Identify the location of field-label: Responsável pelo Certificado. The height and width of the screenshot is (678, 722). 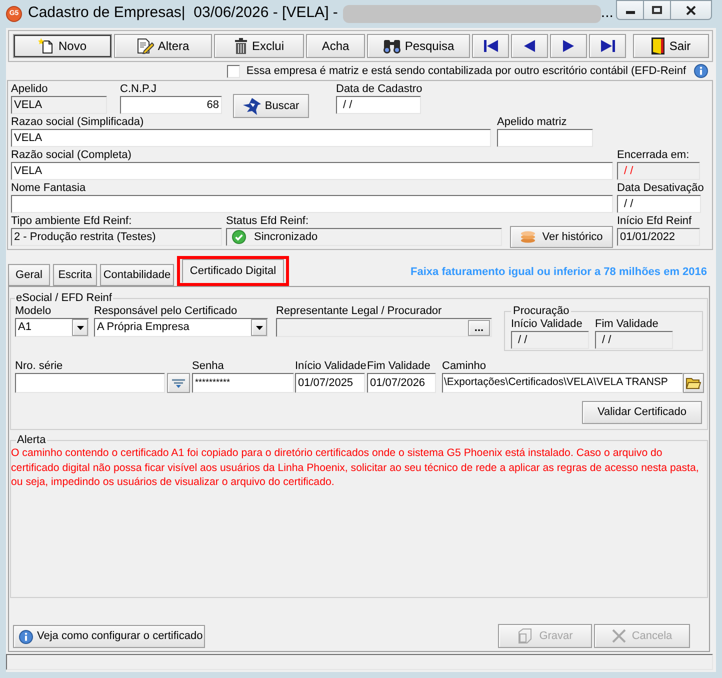
(166, 311).